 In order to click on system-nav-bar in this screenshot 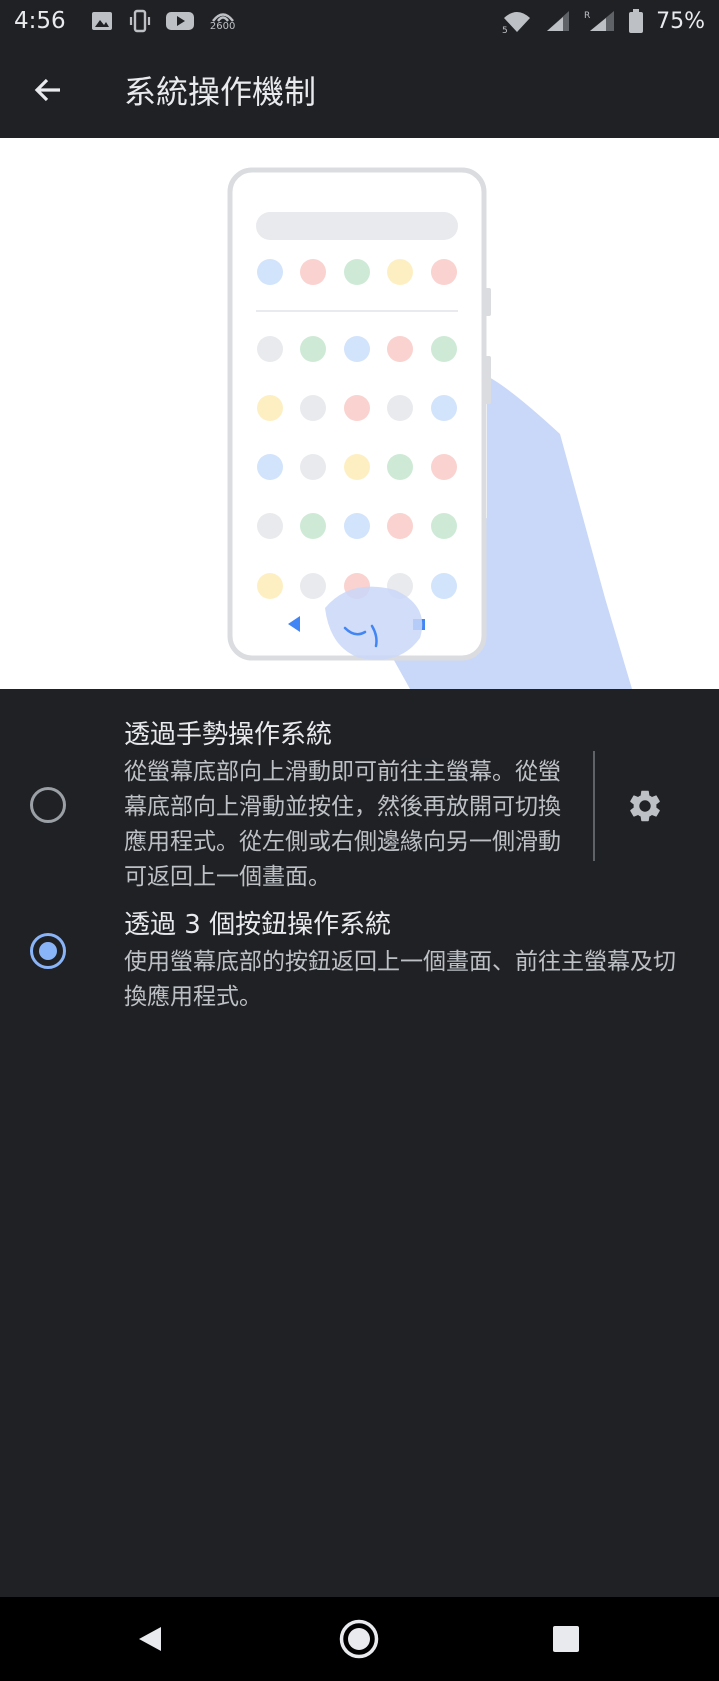, I will do `click(359, 1639)`.